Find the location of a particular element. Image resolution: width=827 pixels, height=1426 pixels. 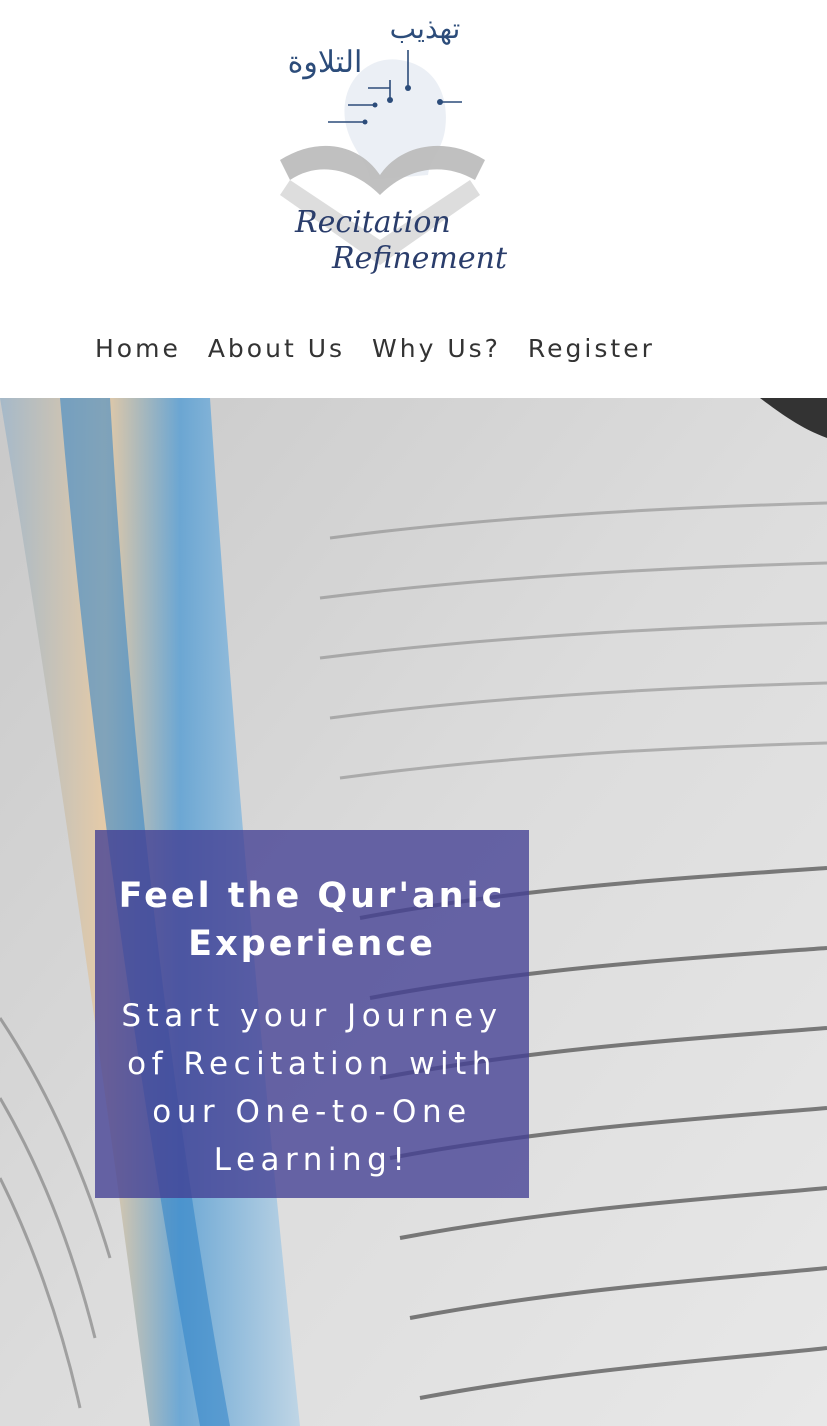

main-nav: Home About Us Why Us? Register is located at coordinates (388, 349).